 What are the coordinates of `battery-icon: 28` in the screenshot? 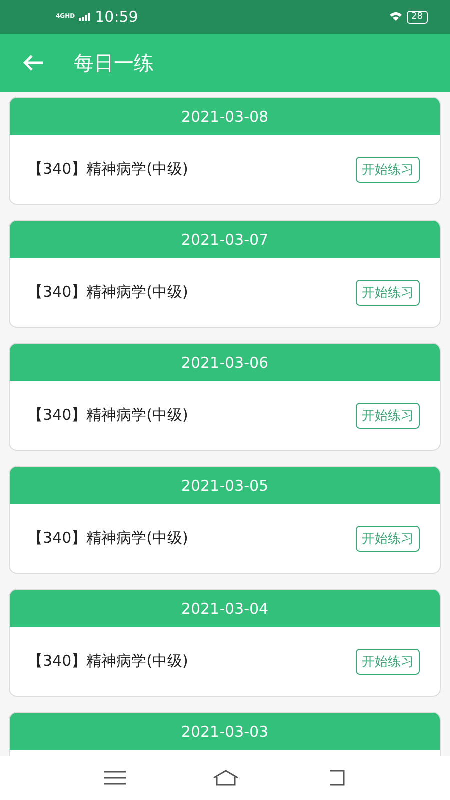 It's located at (417, 17).